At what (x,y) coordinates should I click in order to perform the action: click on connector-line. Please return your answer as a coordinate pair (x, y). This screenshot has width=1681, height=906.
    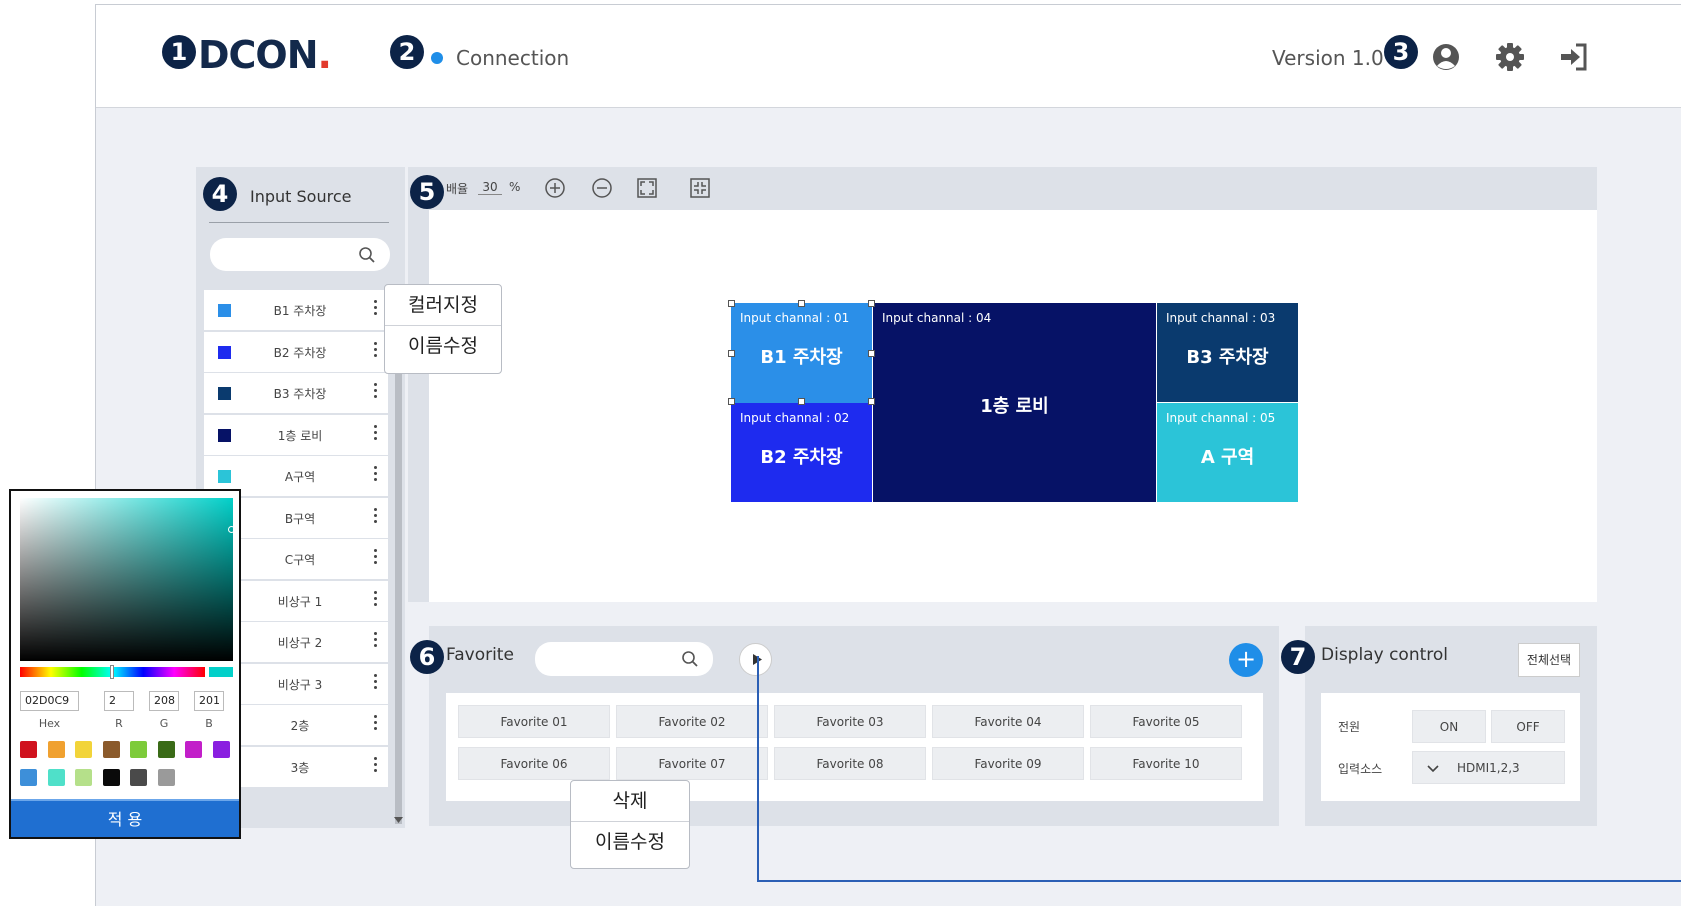
    Looking at the image, I should click on (1219, 769).